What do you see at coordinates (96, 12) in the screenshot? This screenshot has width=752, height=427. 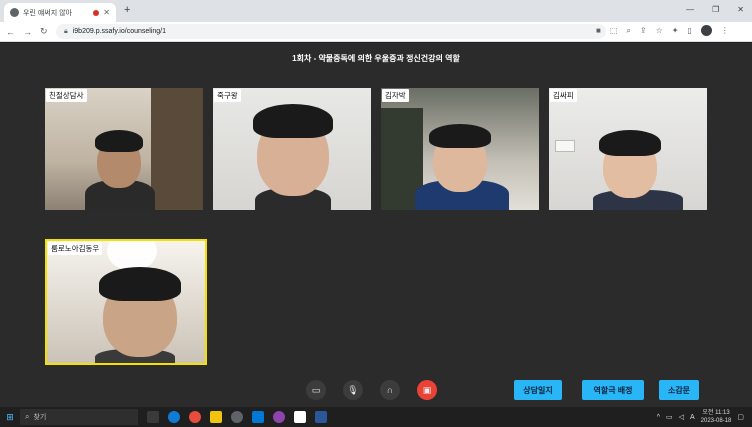 I see `recording-icon` at bounding box center [96, 12].